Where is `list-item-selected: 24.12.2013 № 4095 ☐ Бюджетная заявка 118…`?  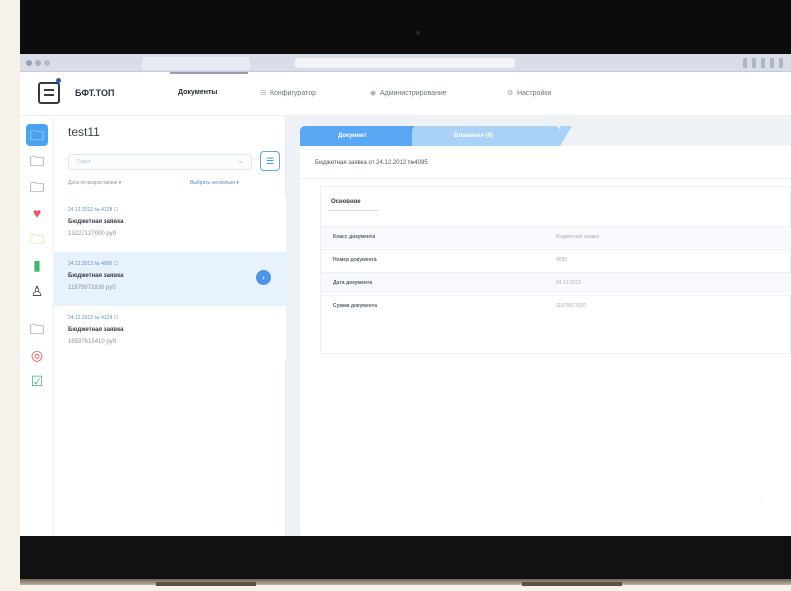 list-item-selected: 24.12.2013 № 4095 ☐ Бюджетная заявка 118… is located at coordinates (170, 279).